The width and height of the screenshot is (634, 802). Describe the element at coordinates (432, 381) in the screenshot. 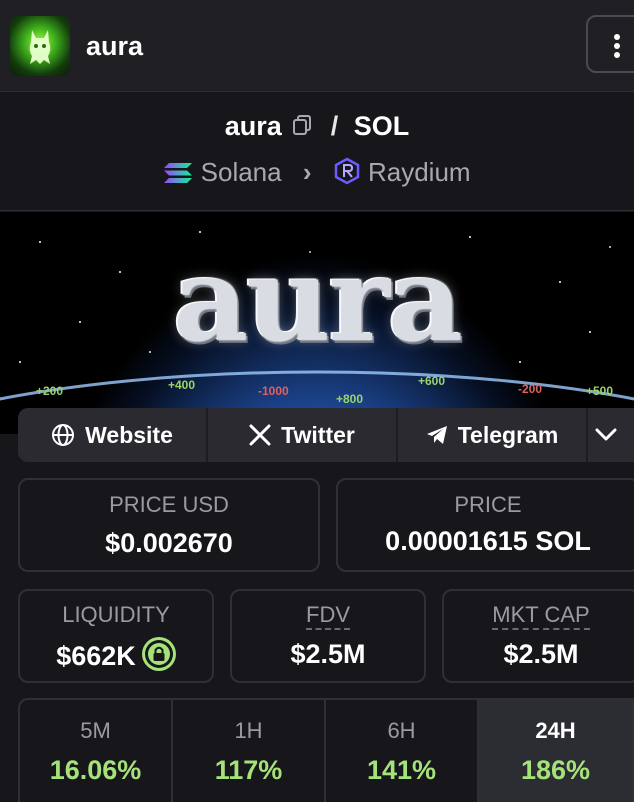

I see `banner-number: +600` at that location.